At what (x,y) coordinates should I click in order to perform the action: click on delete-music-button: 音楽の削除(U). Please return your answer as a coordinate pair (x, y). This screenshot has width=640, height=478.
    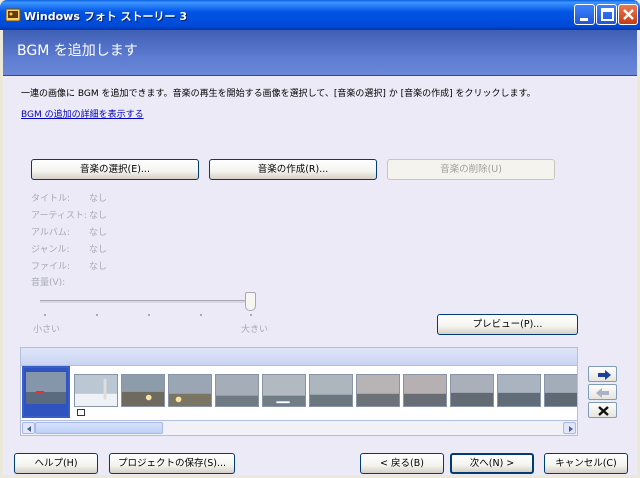
    Looking at the image, I should click on (471, 169).